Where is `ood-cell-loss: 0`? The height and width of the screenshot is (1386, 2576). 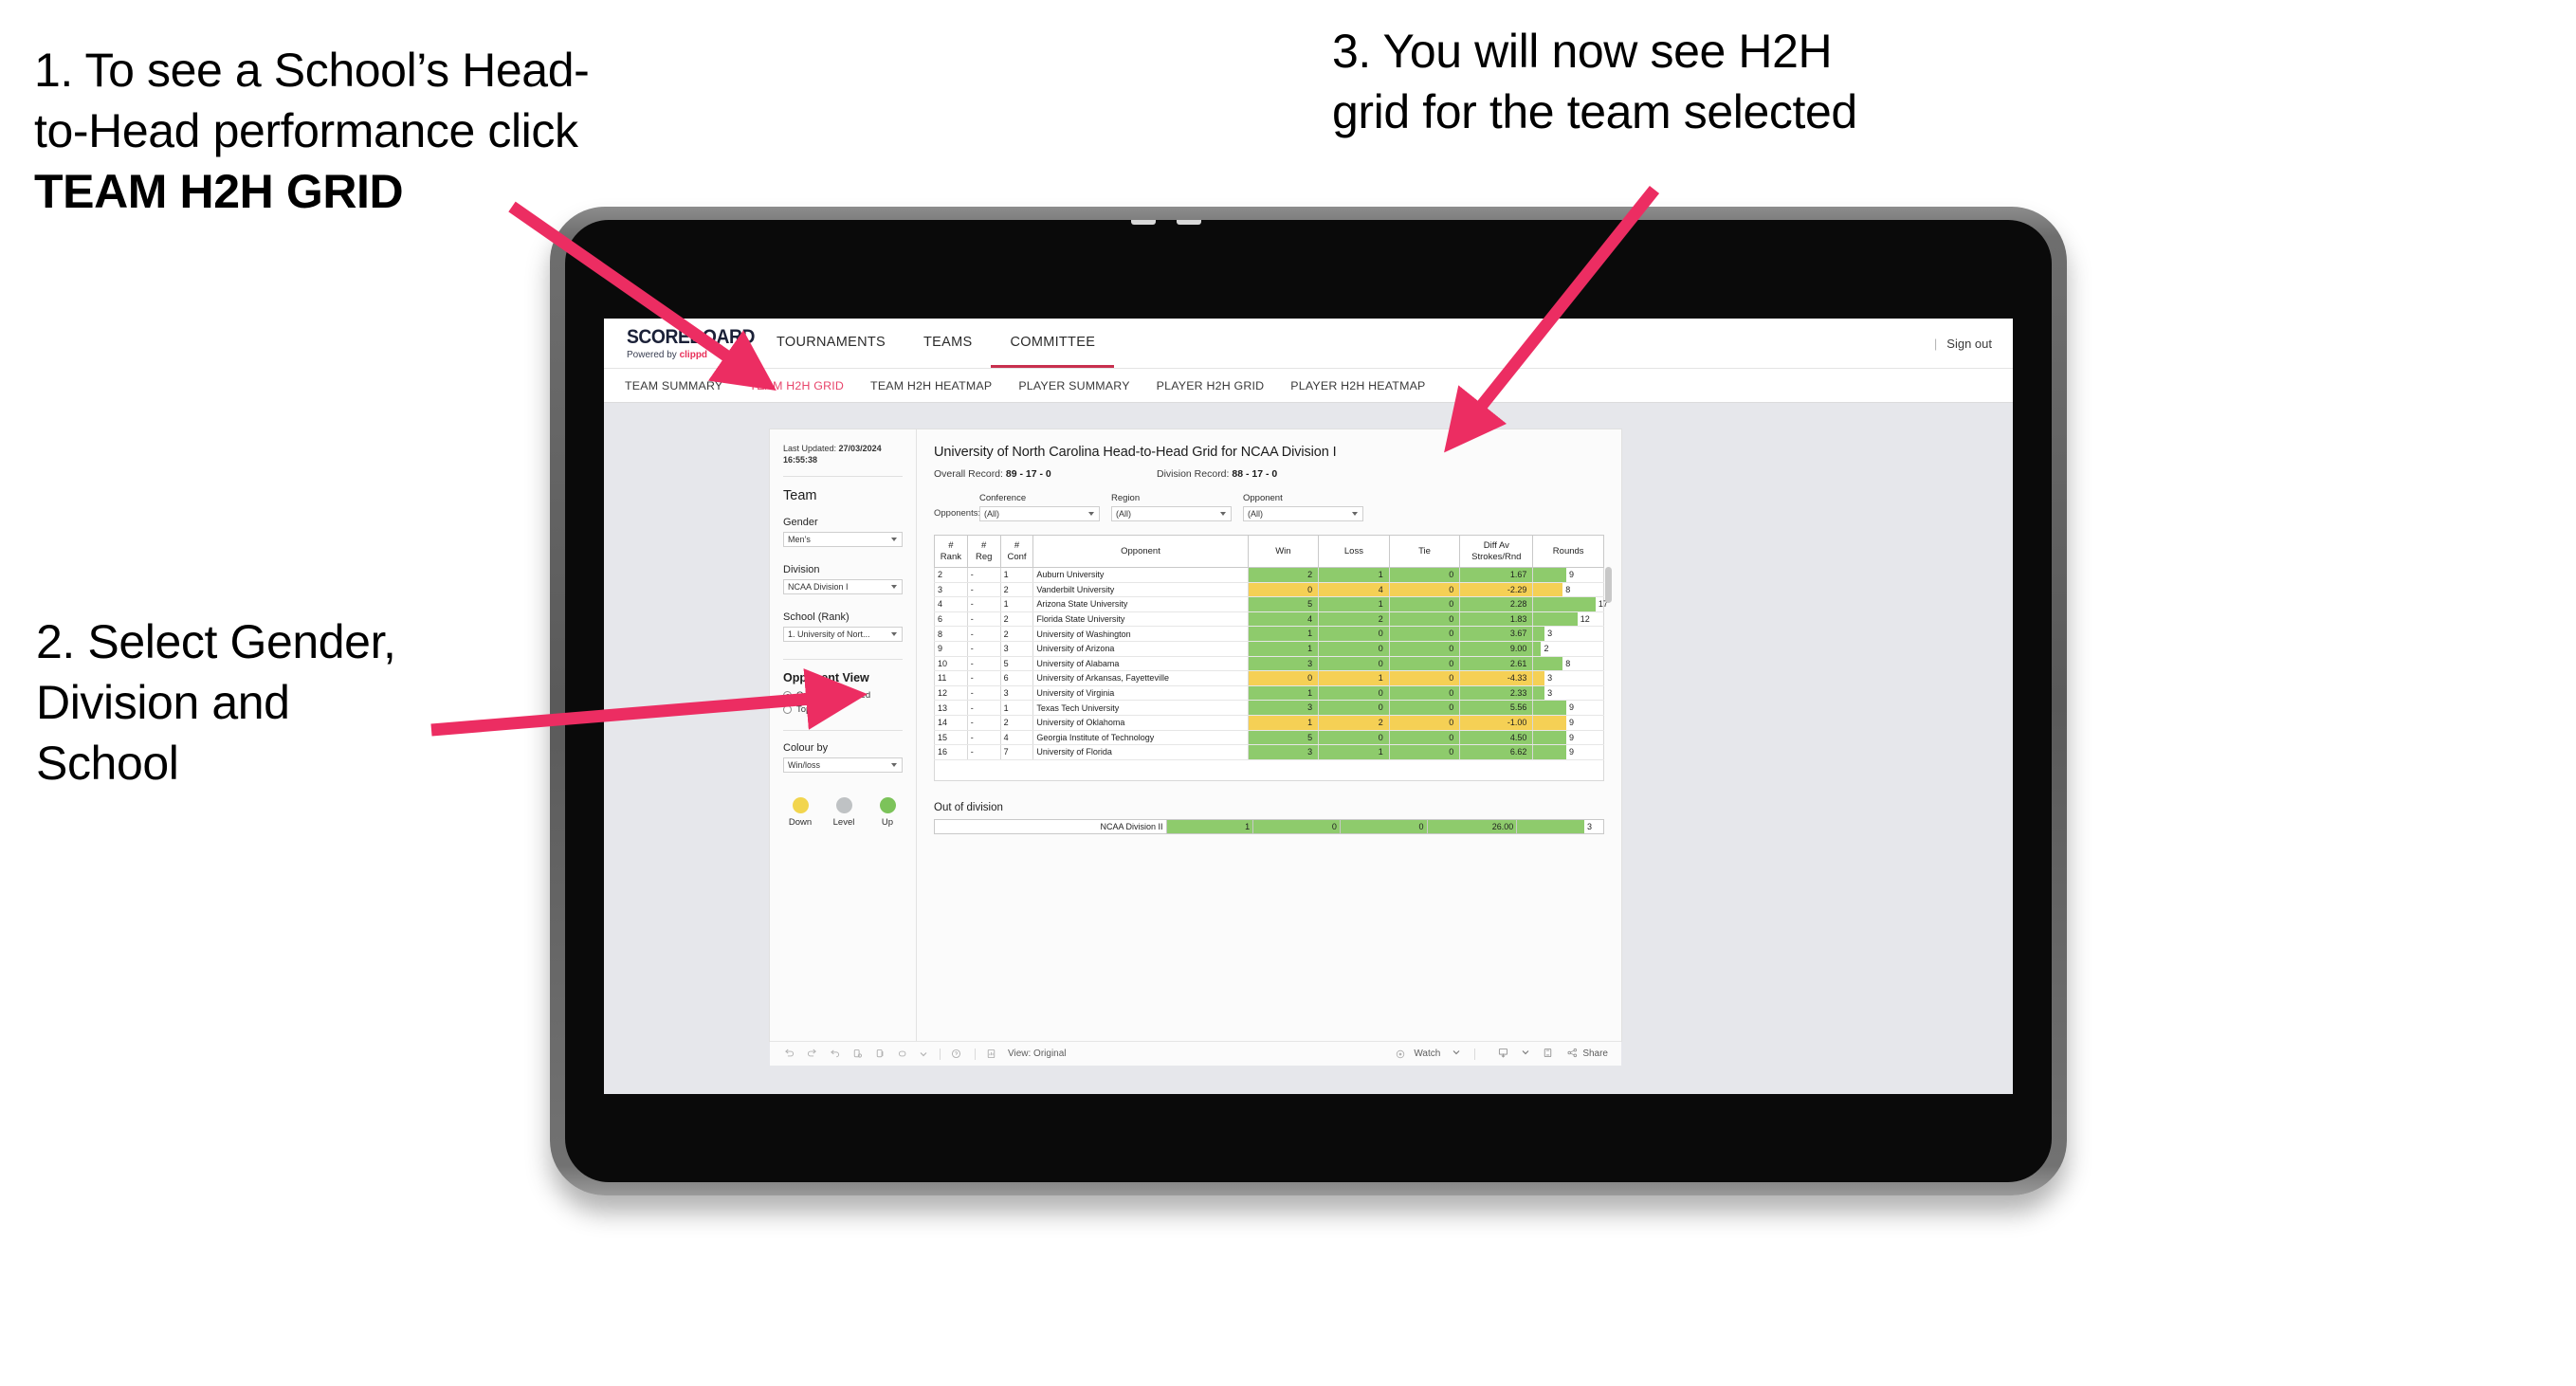 ood-cell-loss: 0 is located at coordinates (1296, 826).